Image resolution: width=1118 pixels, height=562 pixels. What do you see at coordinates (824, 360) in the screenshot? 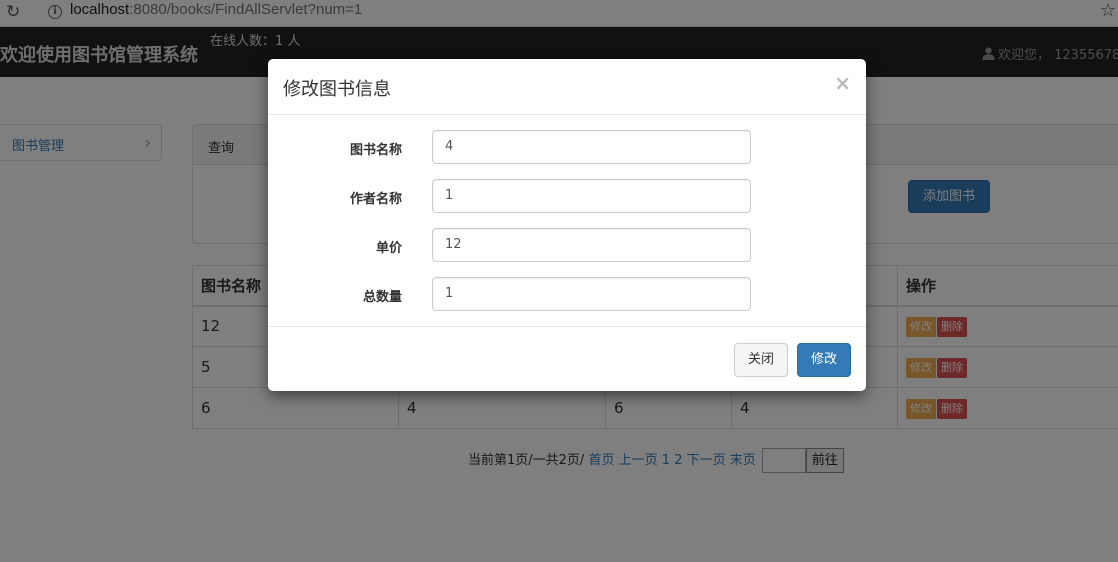
I see `submit-edit-button: 修改` at bounding box center [824, 360].